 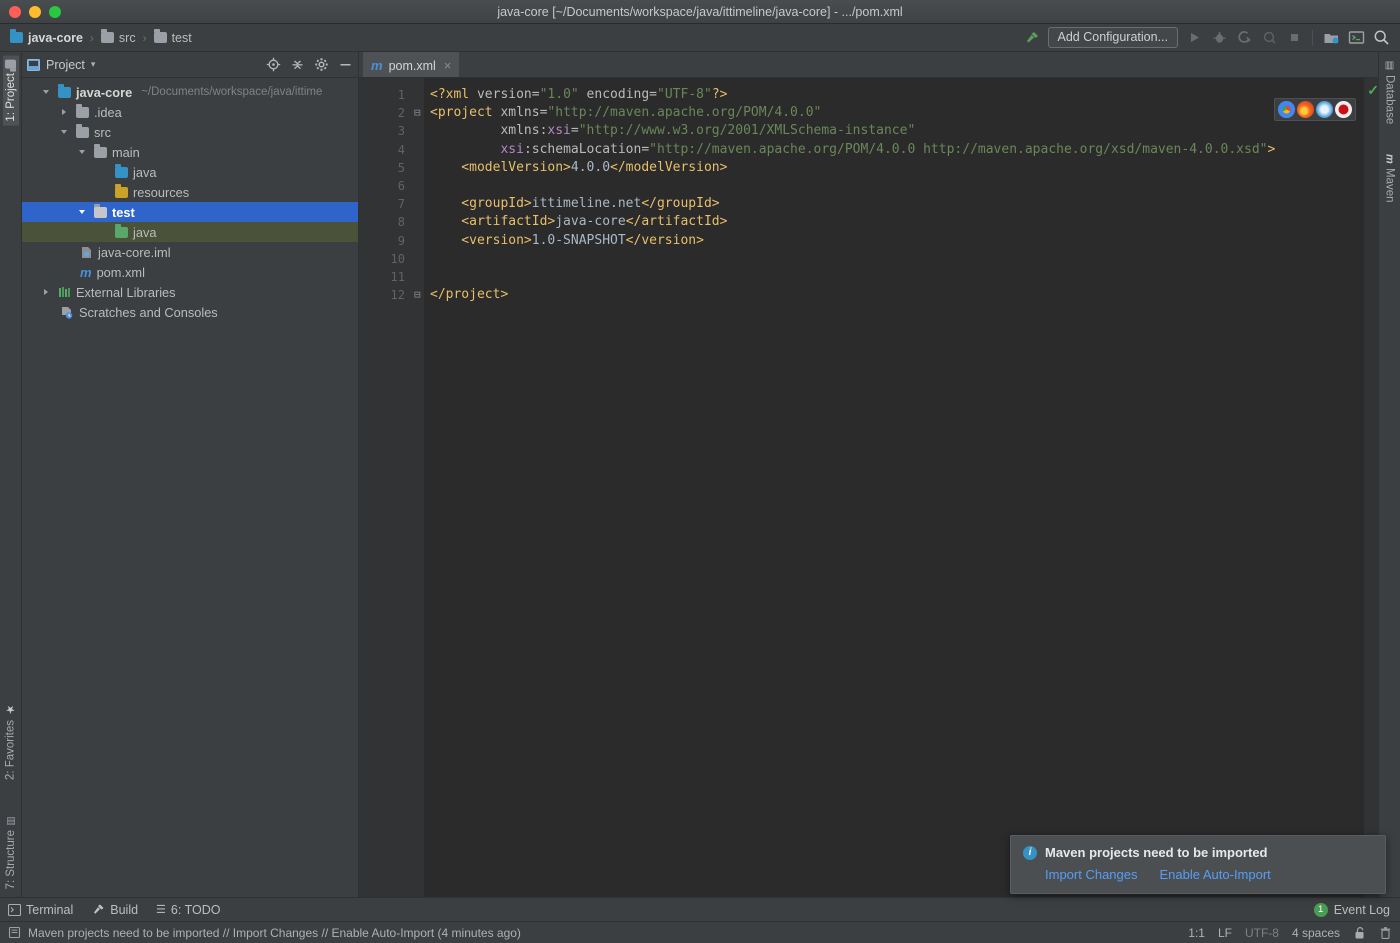 What do you see at coordinates (1244, 38) in the screenshot?
I see `coverage-icon` at bounding box center [1244, 38].